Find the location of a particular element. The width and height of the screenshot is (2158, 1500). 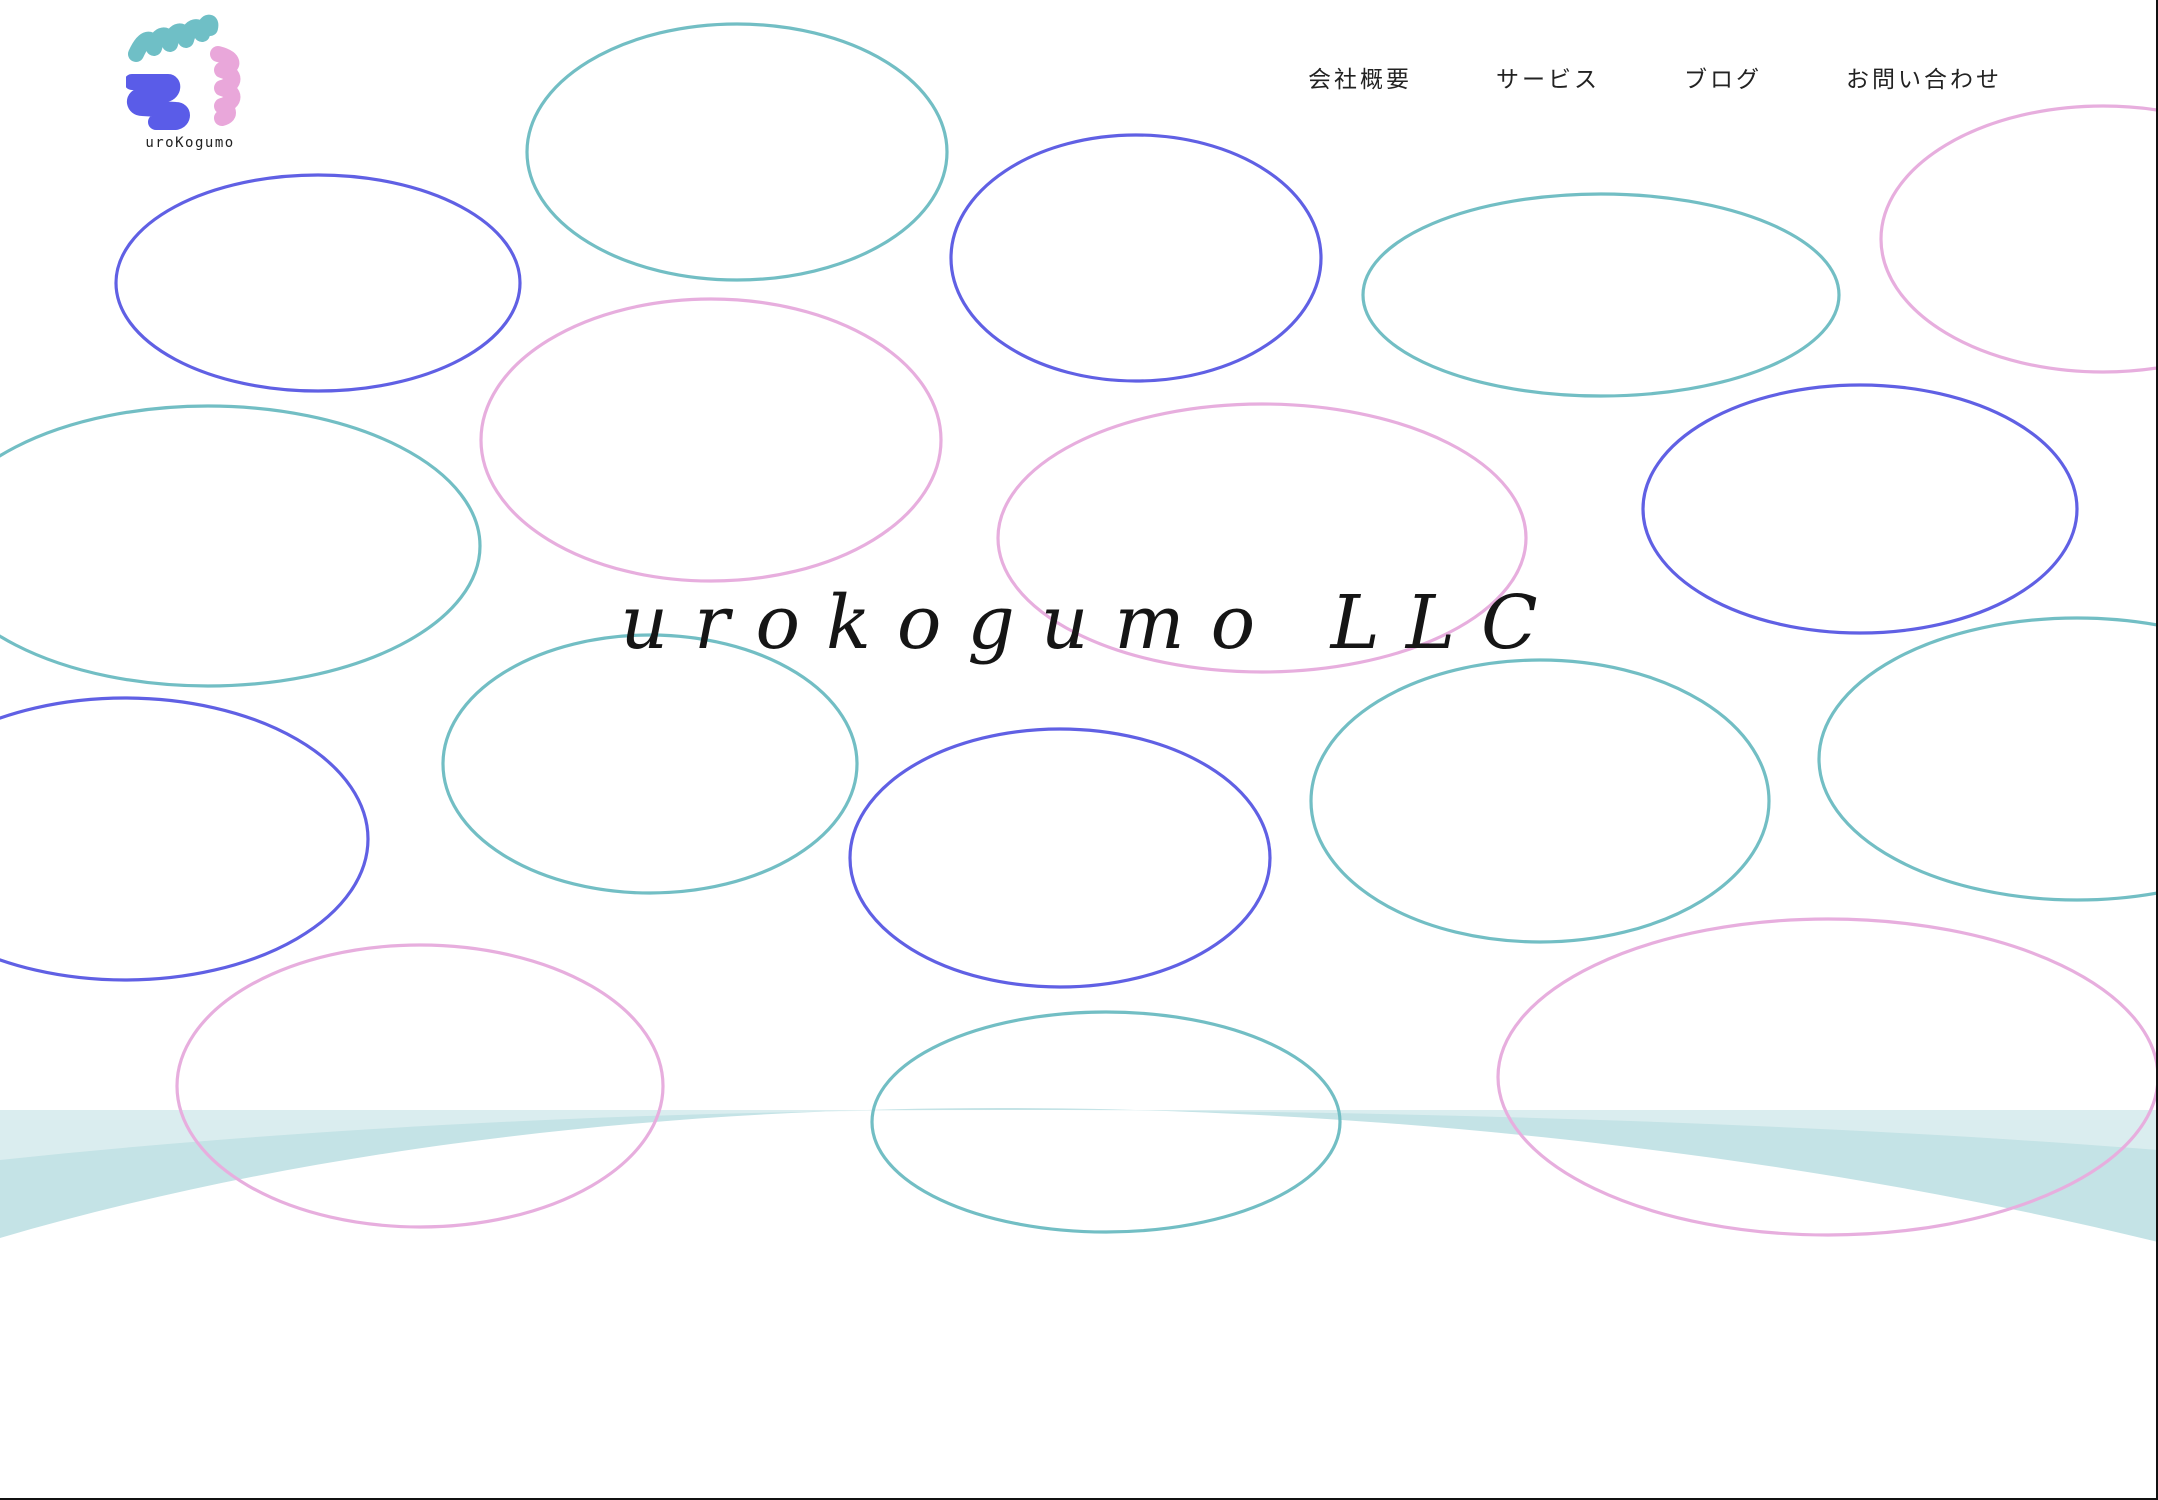

nav-item-company: 会社概要 is located at coordinates (1360, 77).